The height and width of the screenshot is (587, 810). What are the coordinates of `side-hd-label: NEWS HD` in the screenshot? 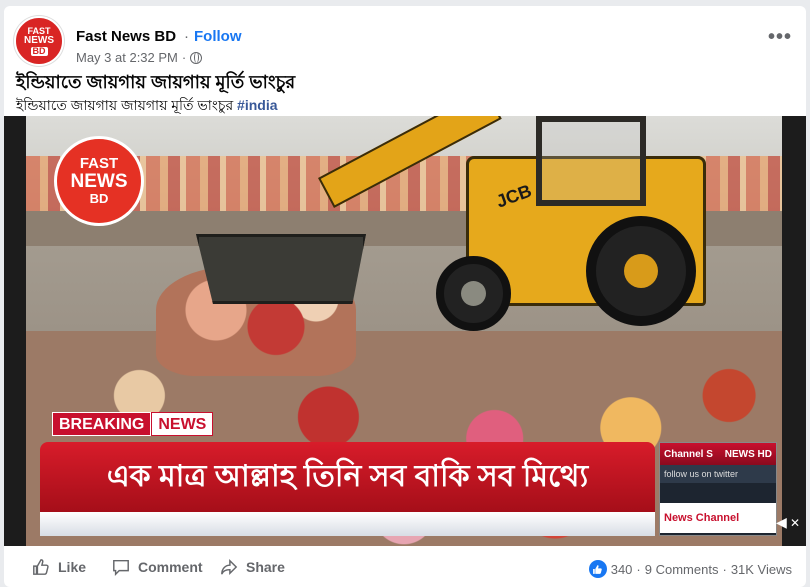 It's located at (748, 454).